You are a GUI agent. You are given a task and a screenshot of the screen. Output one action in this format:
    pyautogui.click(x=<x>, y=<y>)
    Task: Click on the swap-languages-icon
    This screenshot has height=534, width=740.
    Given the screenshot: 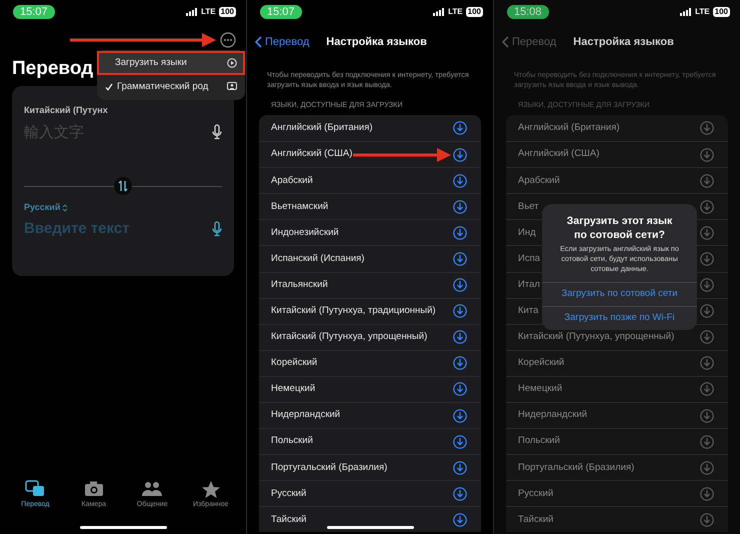 What is the action you would take?
    pyautogui.click(x=123, y=186)
    